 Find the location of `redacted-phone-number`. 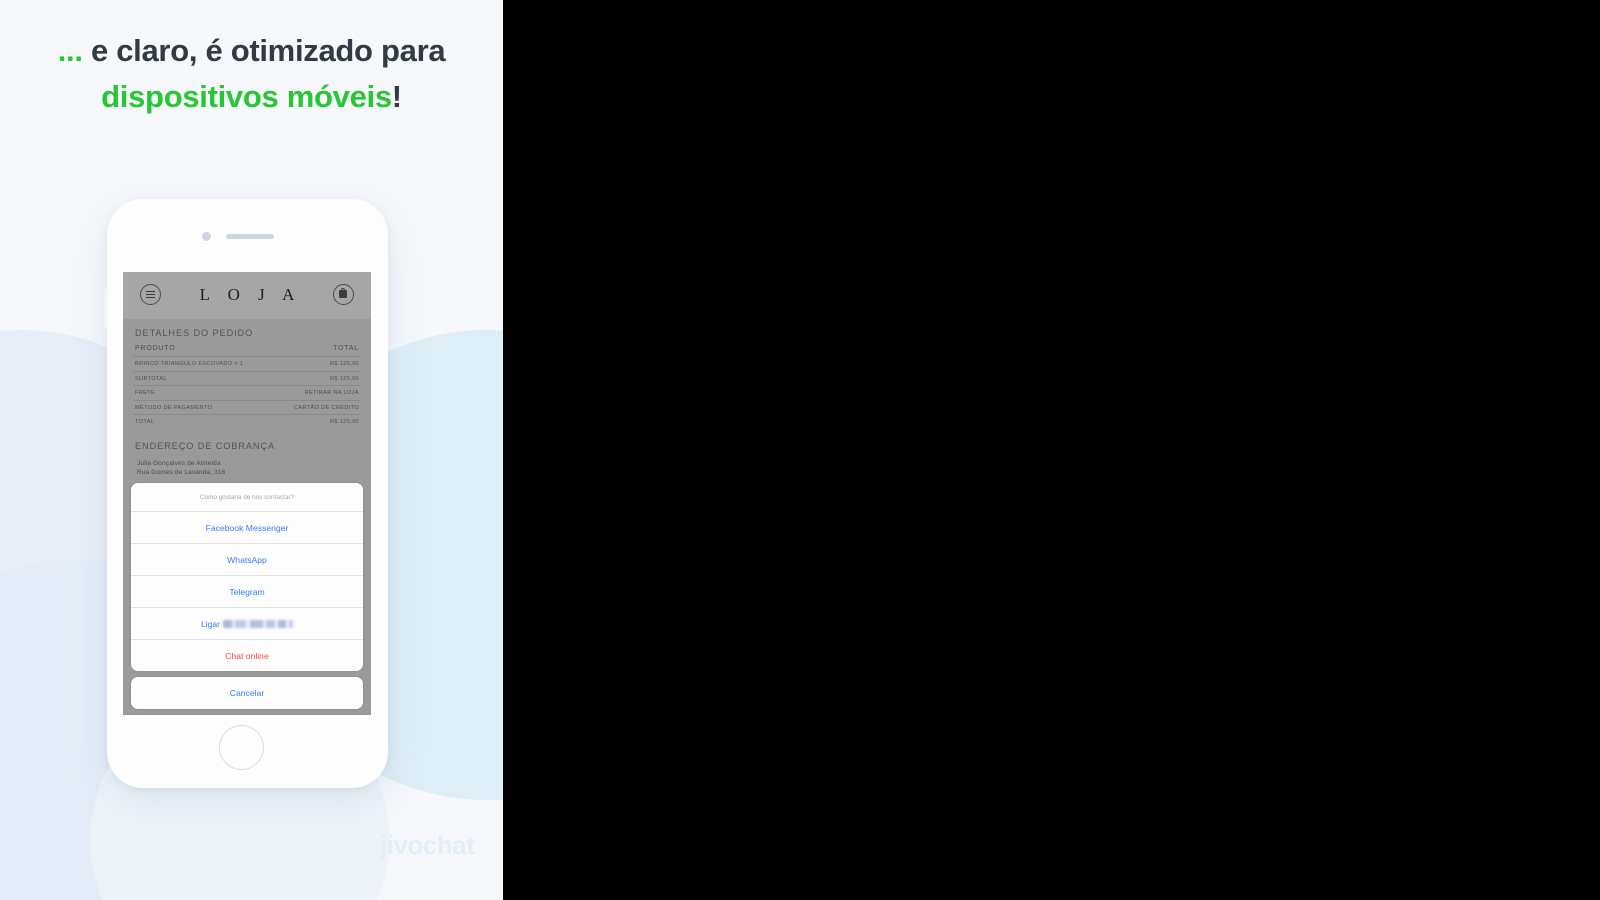

redacted-phone-number is located at coordinates (258, 623).